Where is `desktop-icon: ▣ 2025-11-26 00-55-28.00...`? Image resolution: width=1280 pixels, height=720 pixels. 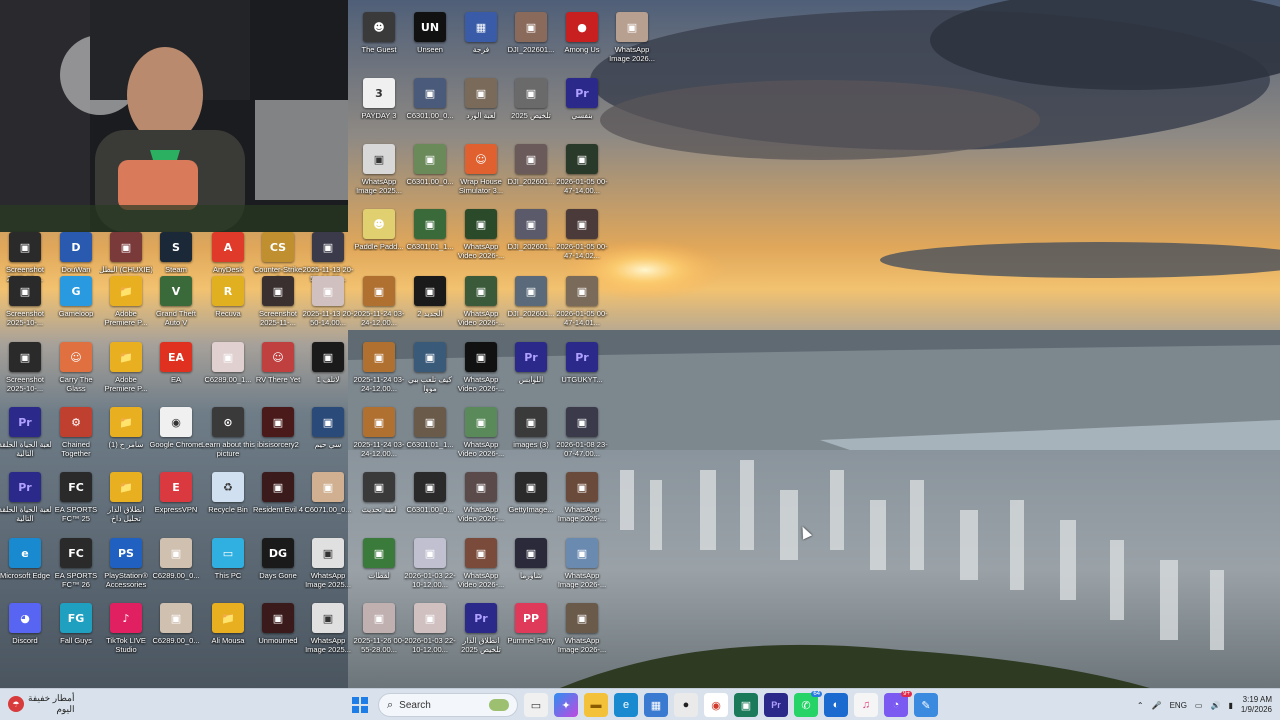 desktop-icon: ▣ 2025-11-26 00-55-28.00... is located at coordinates (379, 630).